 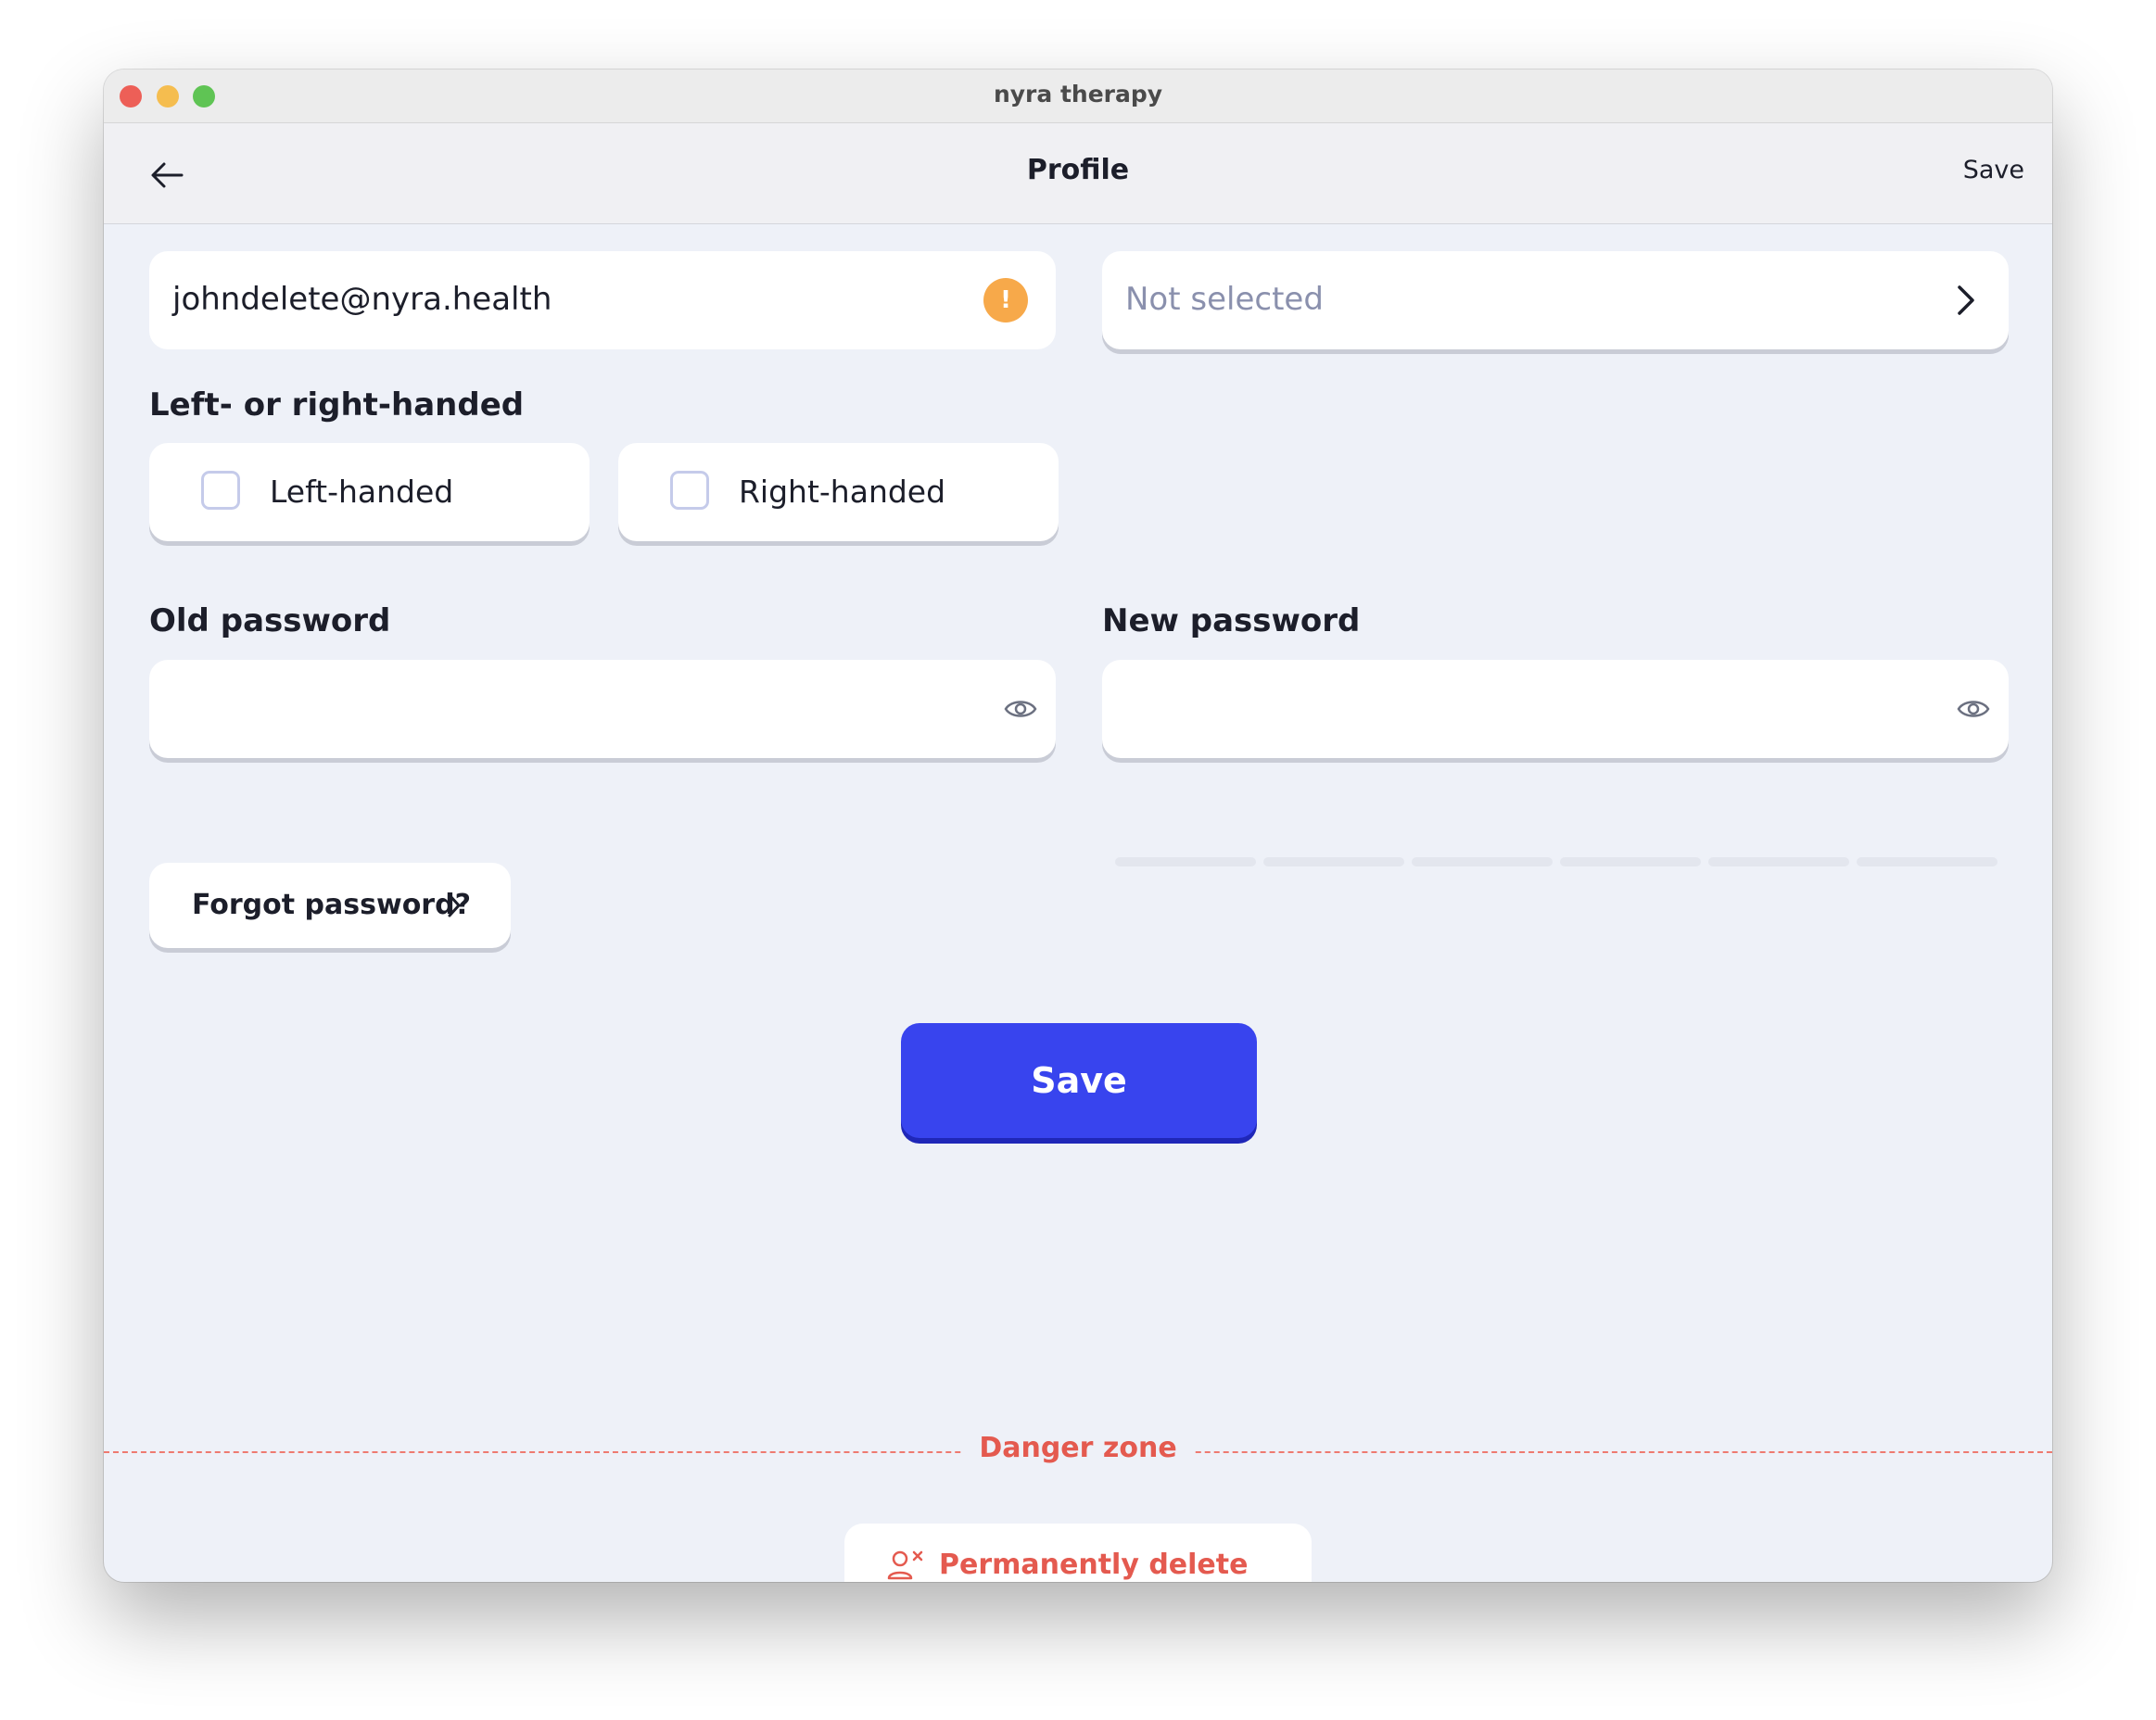 What do you see at coordinates (1556, 861) in the screenshot?
I see `password-strength-bar` at bounding box center [1556, 861].